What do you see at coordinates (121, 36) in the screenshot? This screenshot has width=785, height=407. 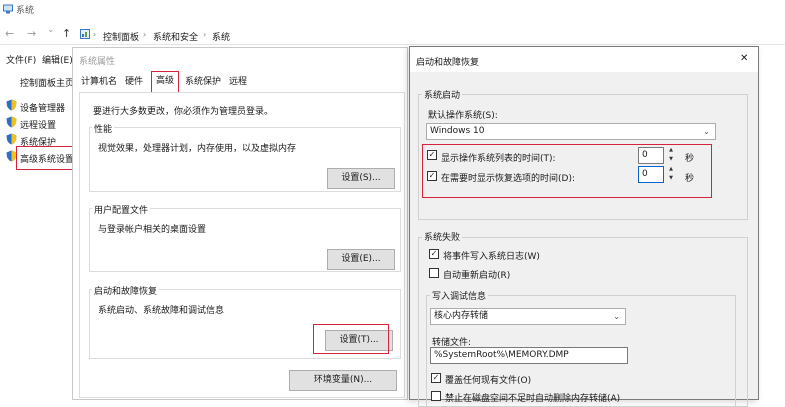 I see `breadcrumb-control-panel: 控制面板` at bounding box center [121, 36].